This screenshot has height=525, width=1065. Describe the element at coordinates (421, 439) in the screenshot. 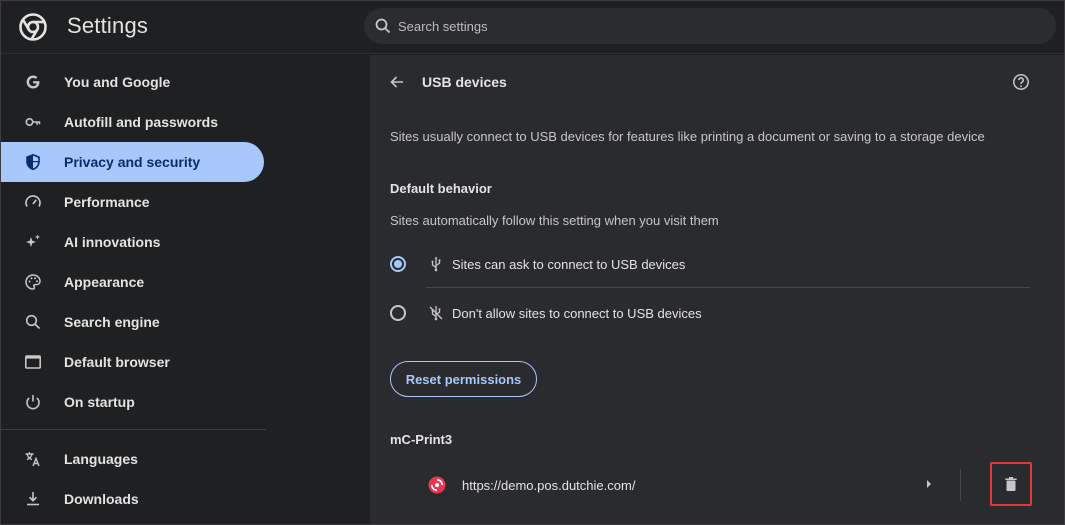

I see `device-name: mC-Print3` at that location.